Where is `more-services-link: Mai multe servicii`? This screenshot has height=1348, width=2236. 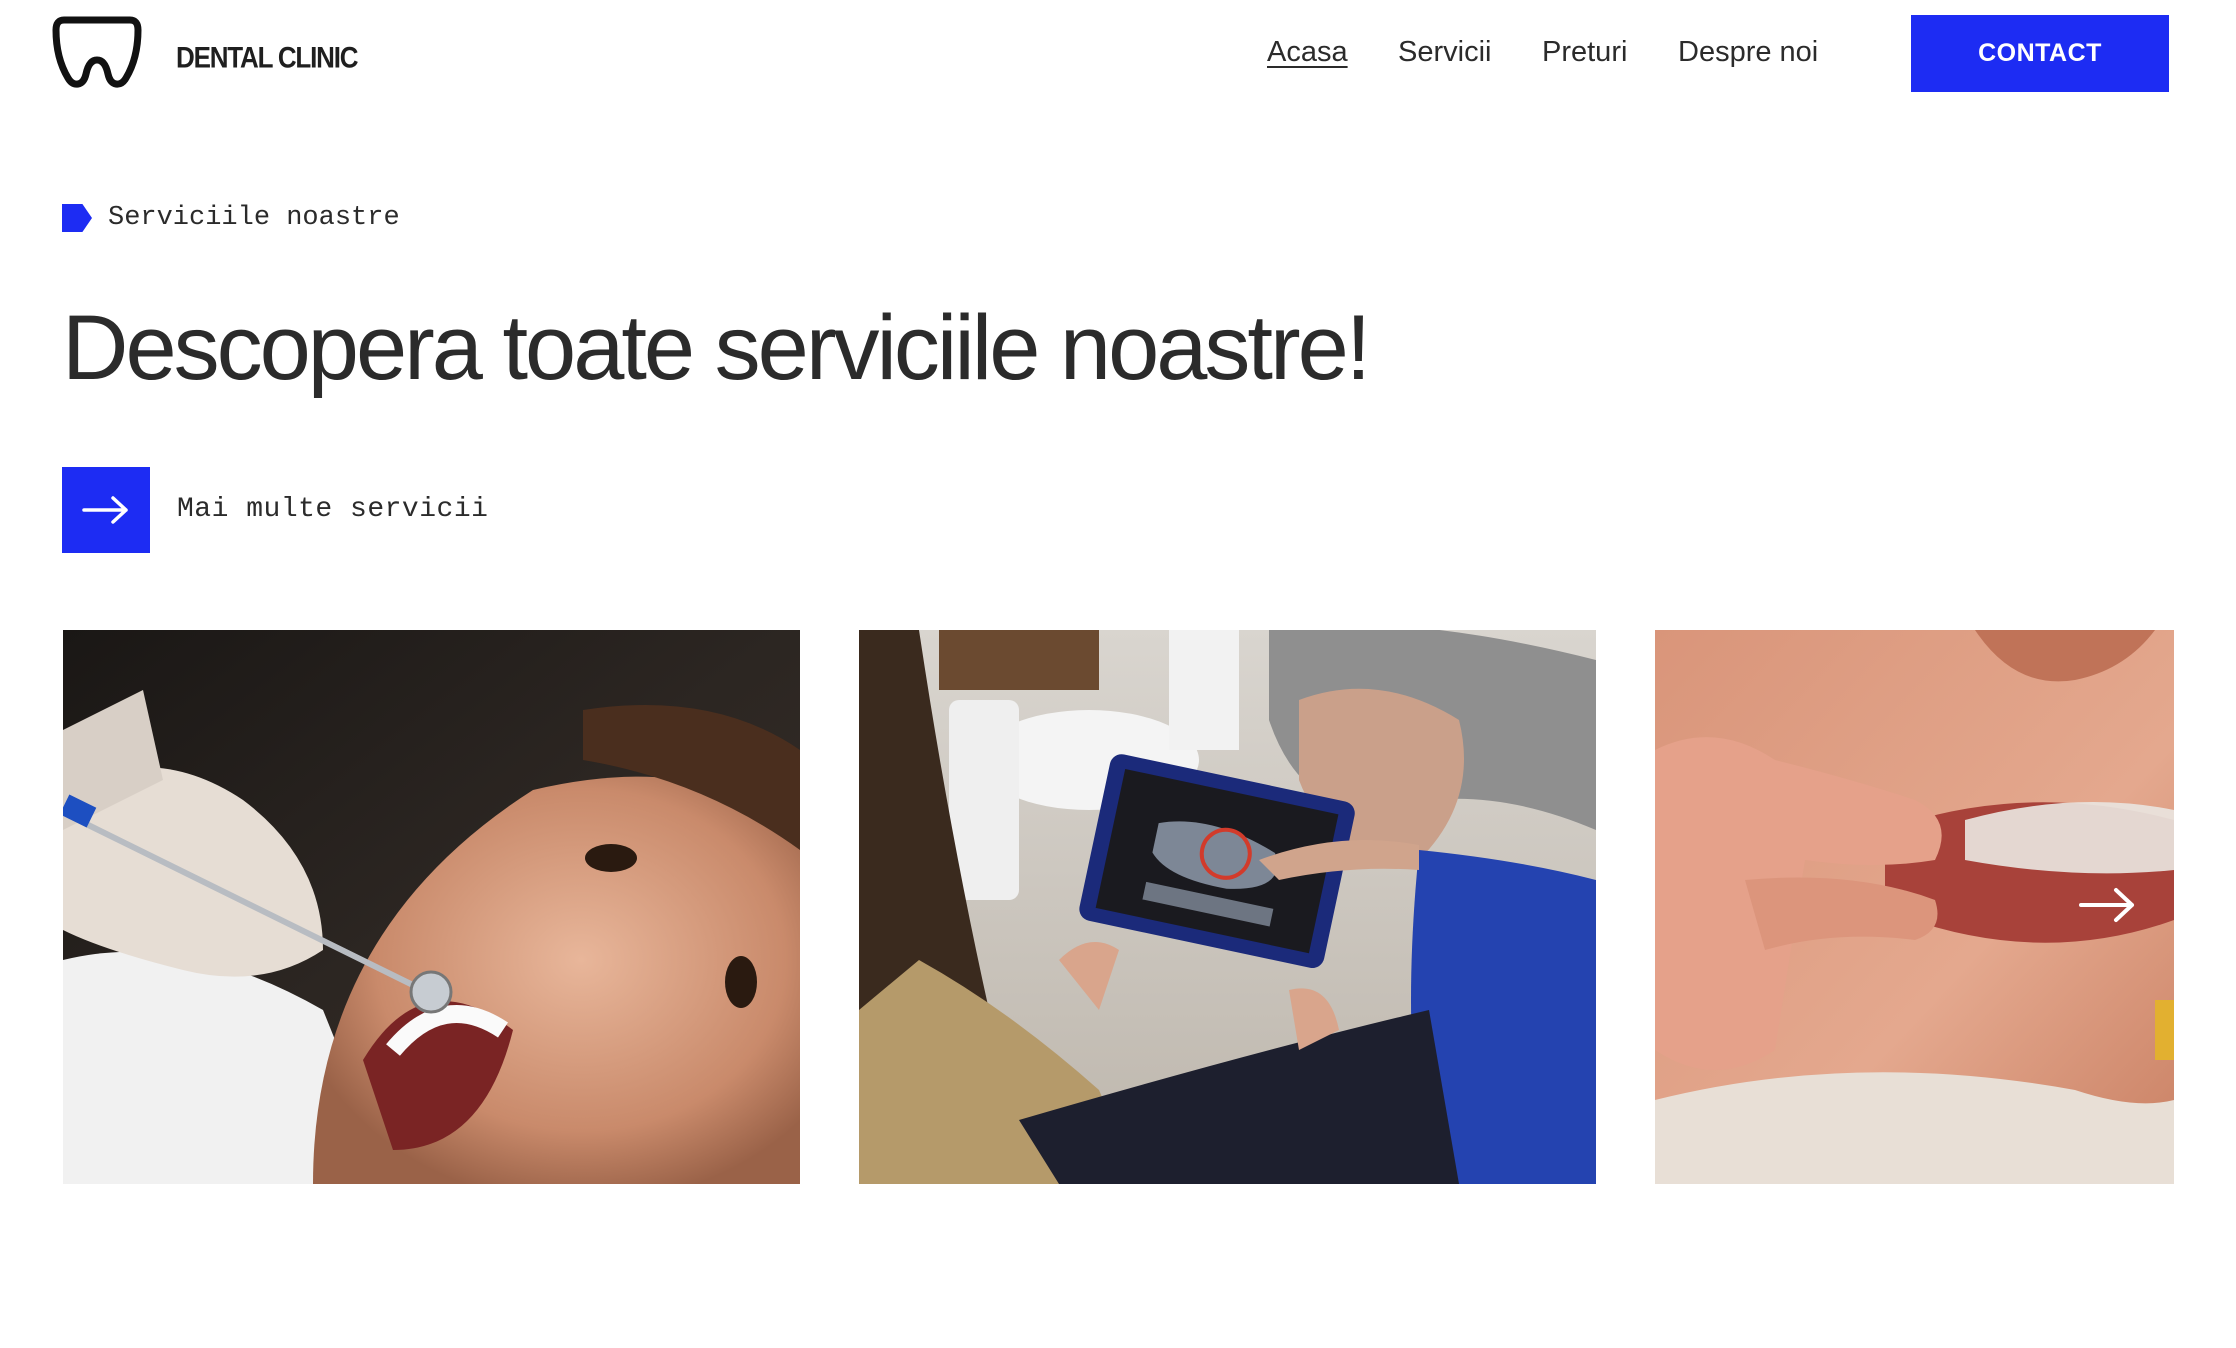
more-services-link: Mai multe servicii is located at coordinates (332, 509).